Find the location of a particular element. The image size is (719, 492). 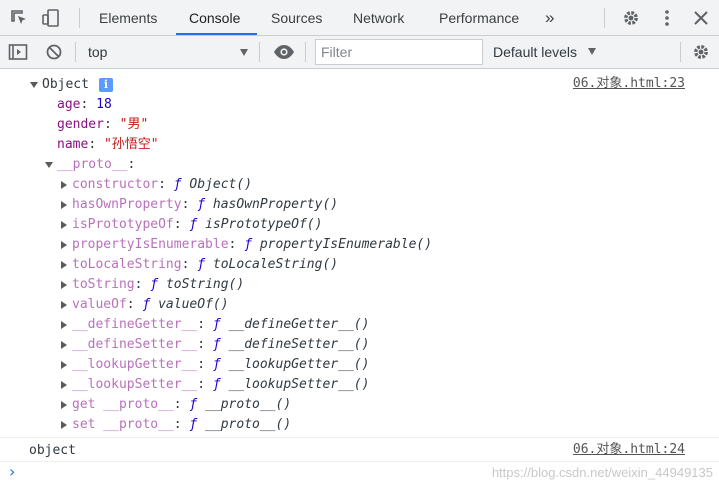

proto-item: toLocaleString: ƒ toLocaleString() is located at coordinates (205, 265).